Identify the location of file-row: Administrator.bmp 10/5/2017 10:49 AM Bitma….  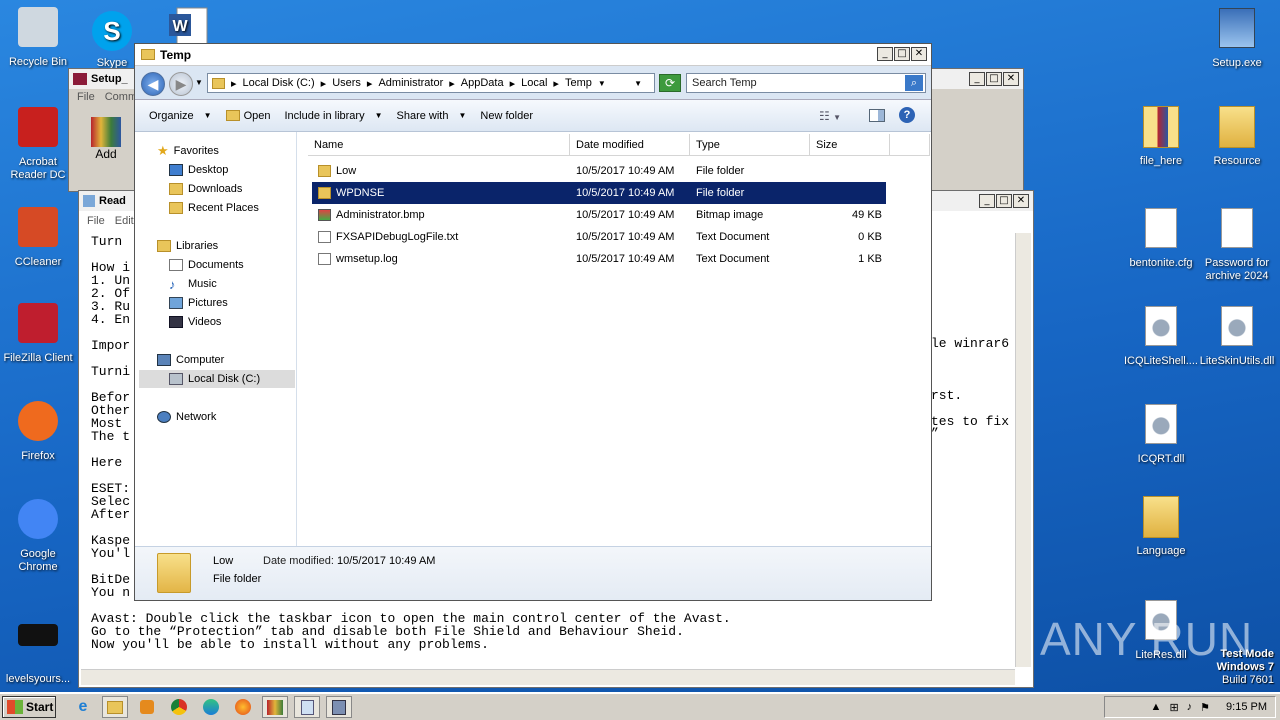
(599, 215).